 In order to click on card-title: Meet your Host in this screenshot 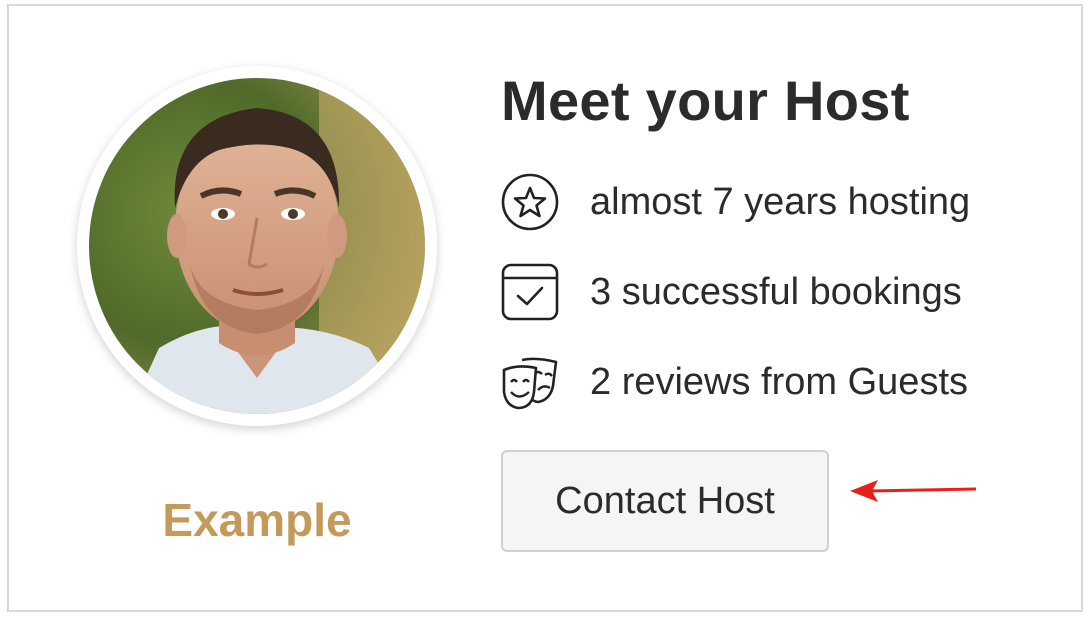, I will do `click(705, 100)`.